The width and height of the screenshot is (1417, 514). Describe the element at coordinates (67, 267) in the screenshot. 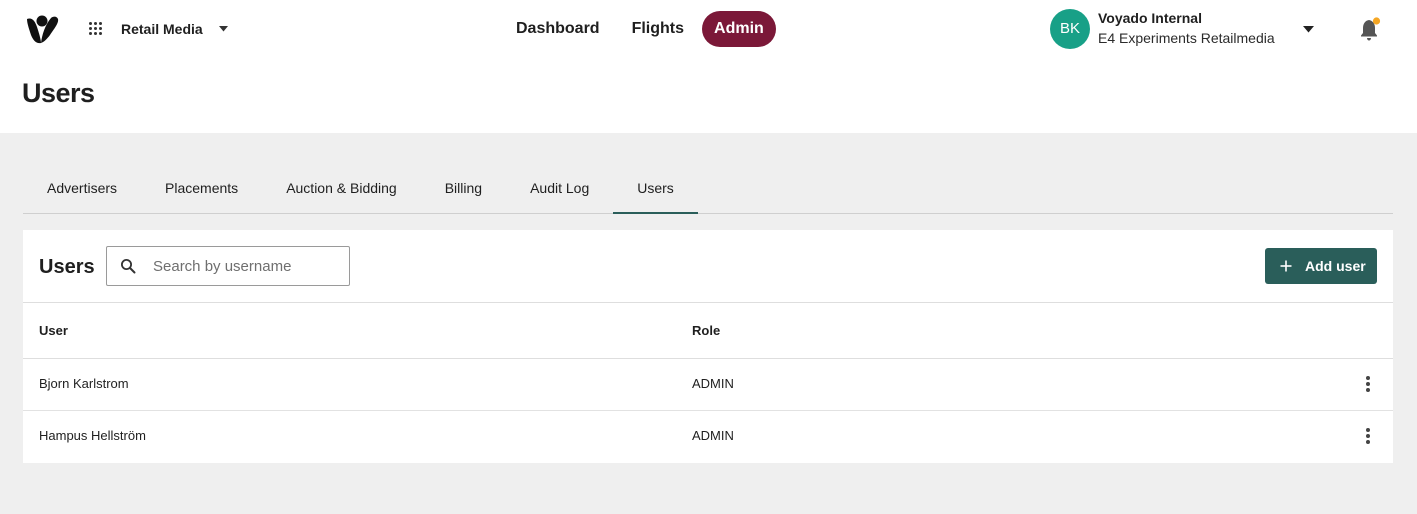

I see `users-card-title: Users` at that location.